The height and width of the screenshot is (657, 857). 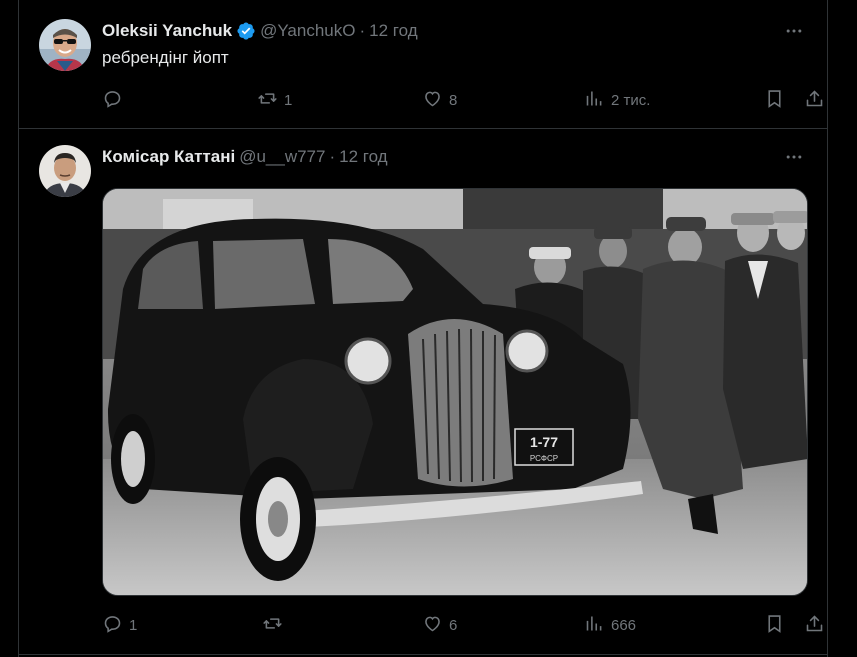 What do you see at coordinates (246, 31) in the screenshot?
I see `verified-icon` at bounding box center [246, 31].